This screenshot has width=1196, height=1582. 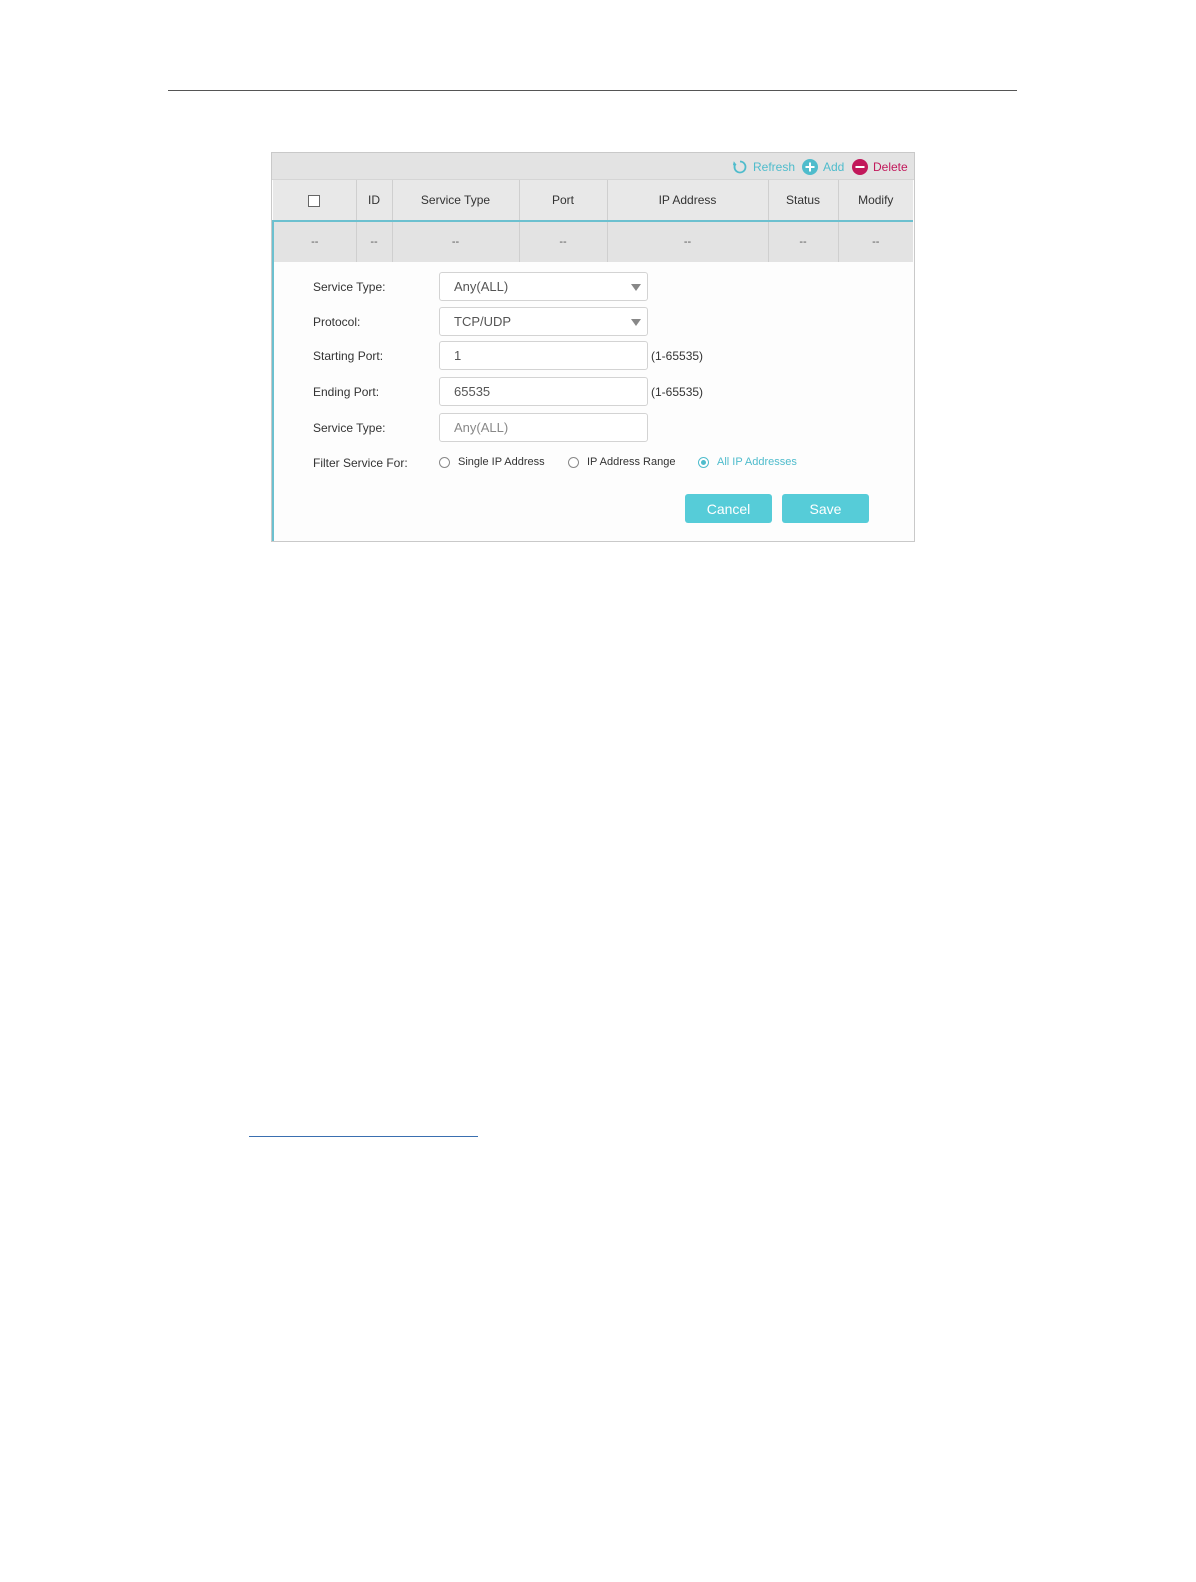 I want to click on service-type-2-label: Service Type:, so click(x=349, y=428).